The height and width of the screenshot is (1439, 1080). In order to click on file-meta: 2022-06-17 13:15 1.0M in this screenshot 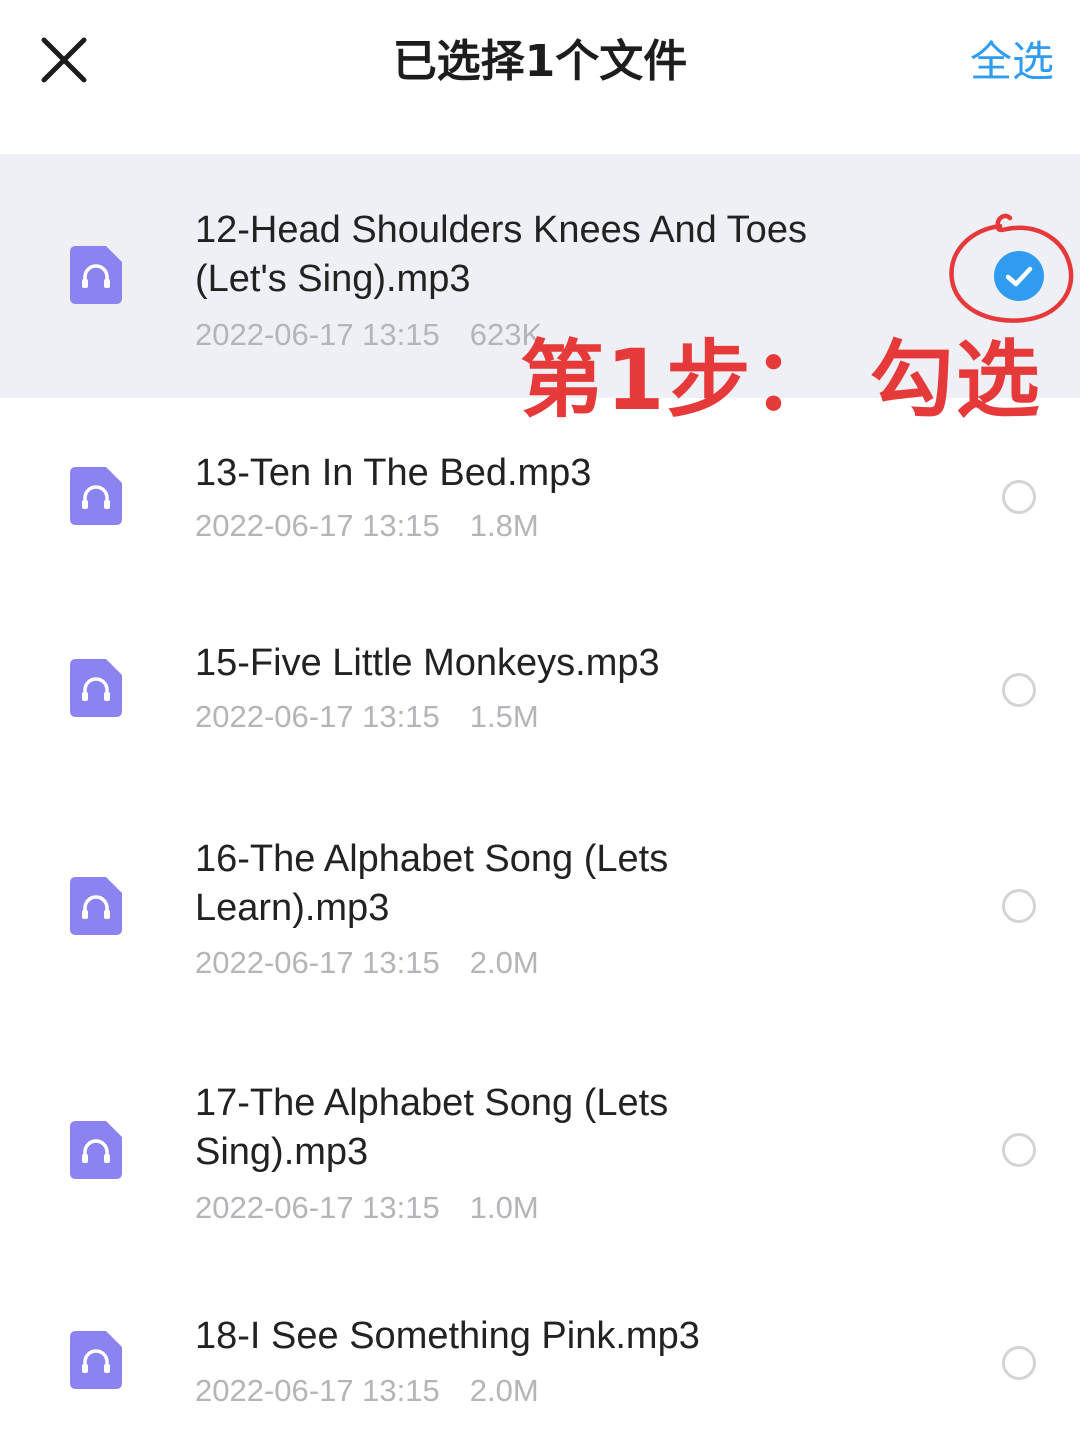, I will do `click(367, 1208)`.